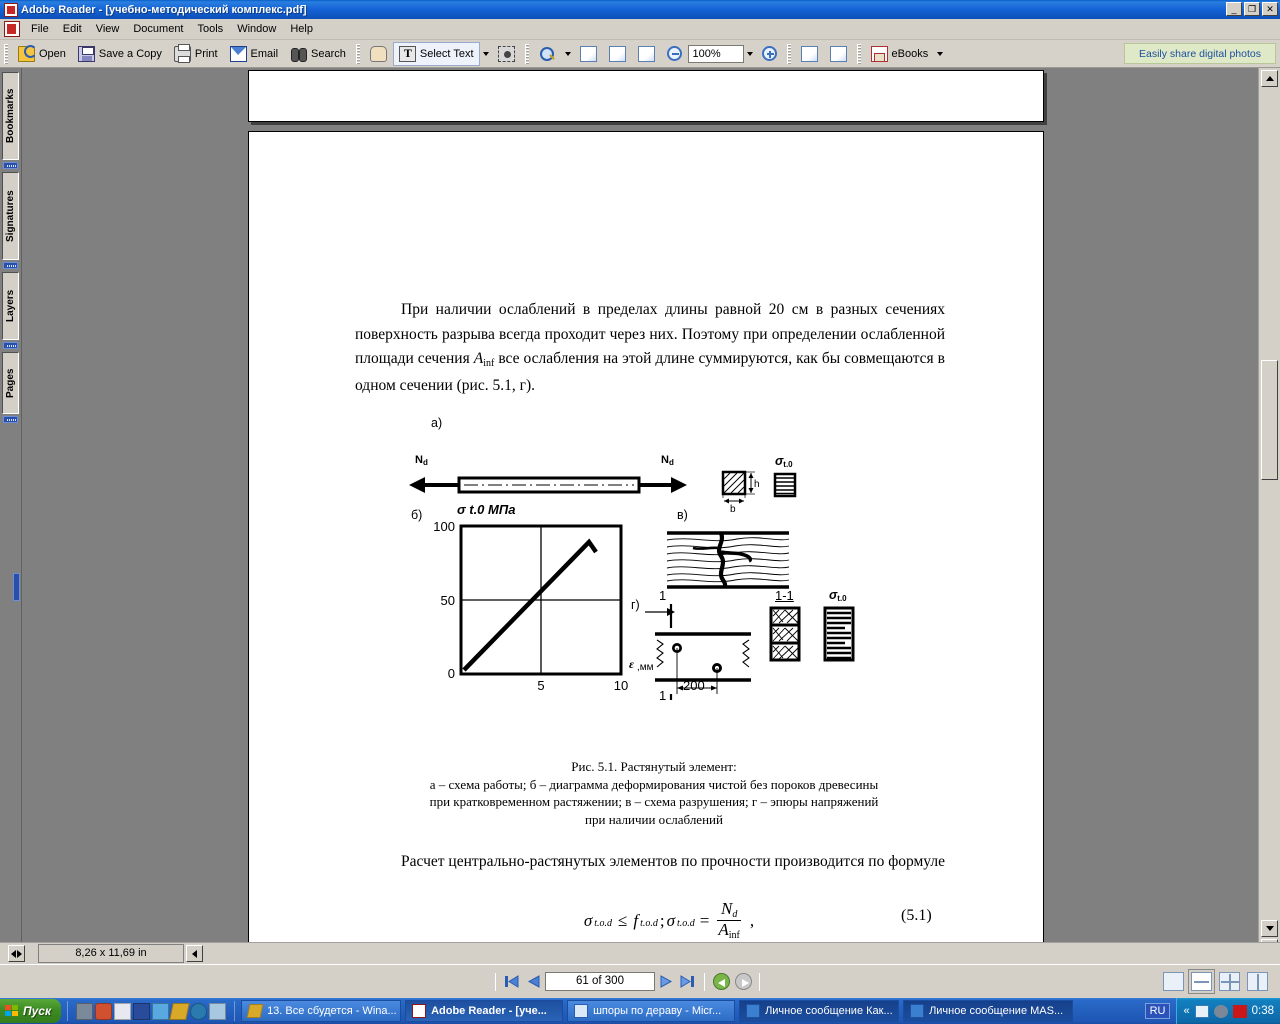 Image resolution: width=1280 pixels, height=1024 pixels. I want to click on winamp-xp-icon, so click(142, 1011).